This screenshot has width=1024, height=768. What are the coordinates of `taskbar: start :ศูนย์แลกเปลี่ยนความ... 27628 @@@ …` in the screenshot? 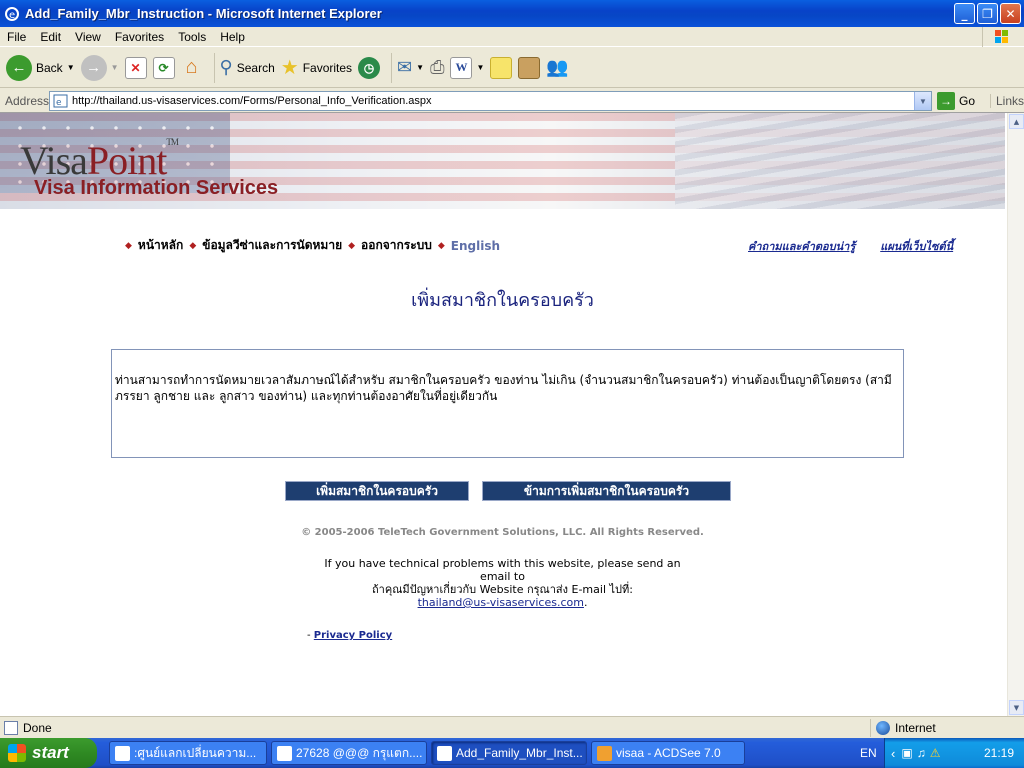 It's located at (512, 753).